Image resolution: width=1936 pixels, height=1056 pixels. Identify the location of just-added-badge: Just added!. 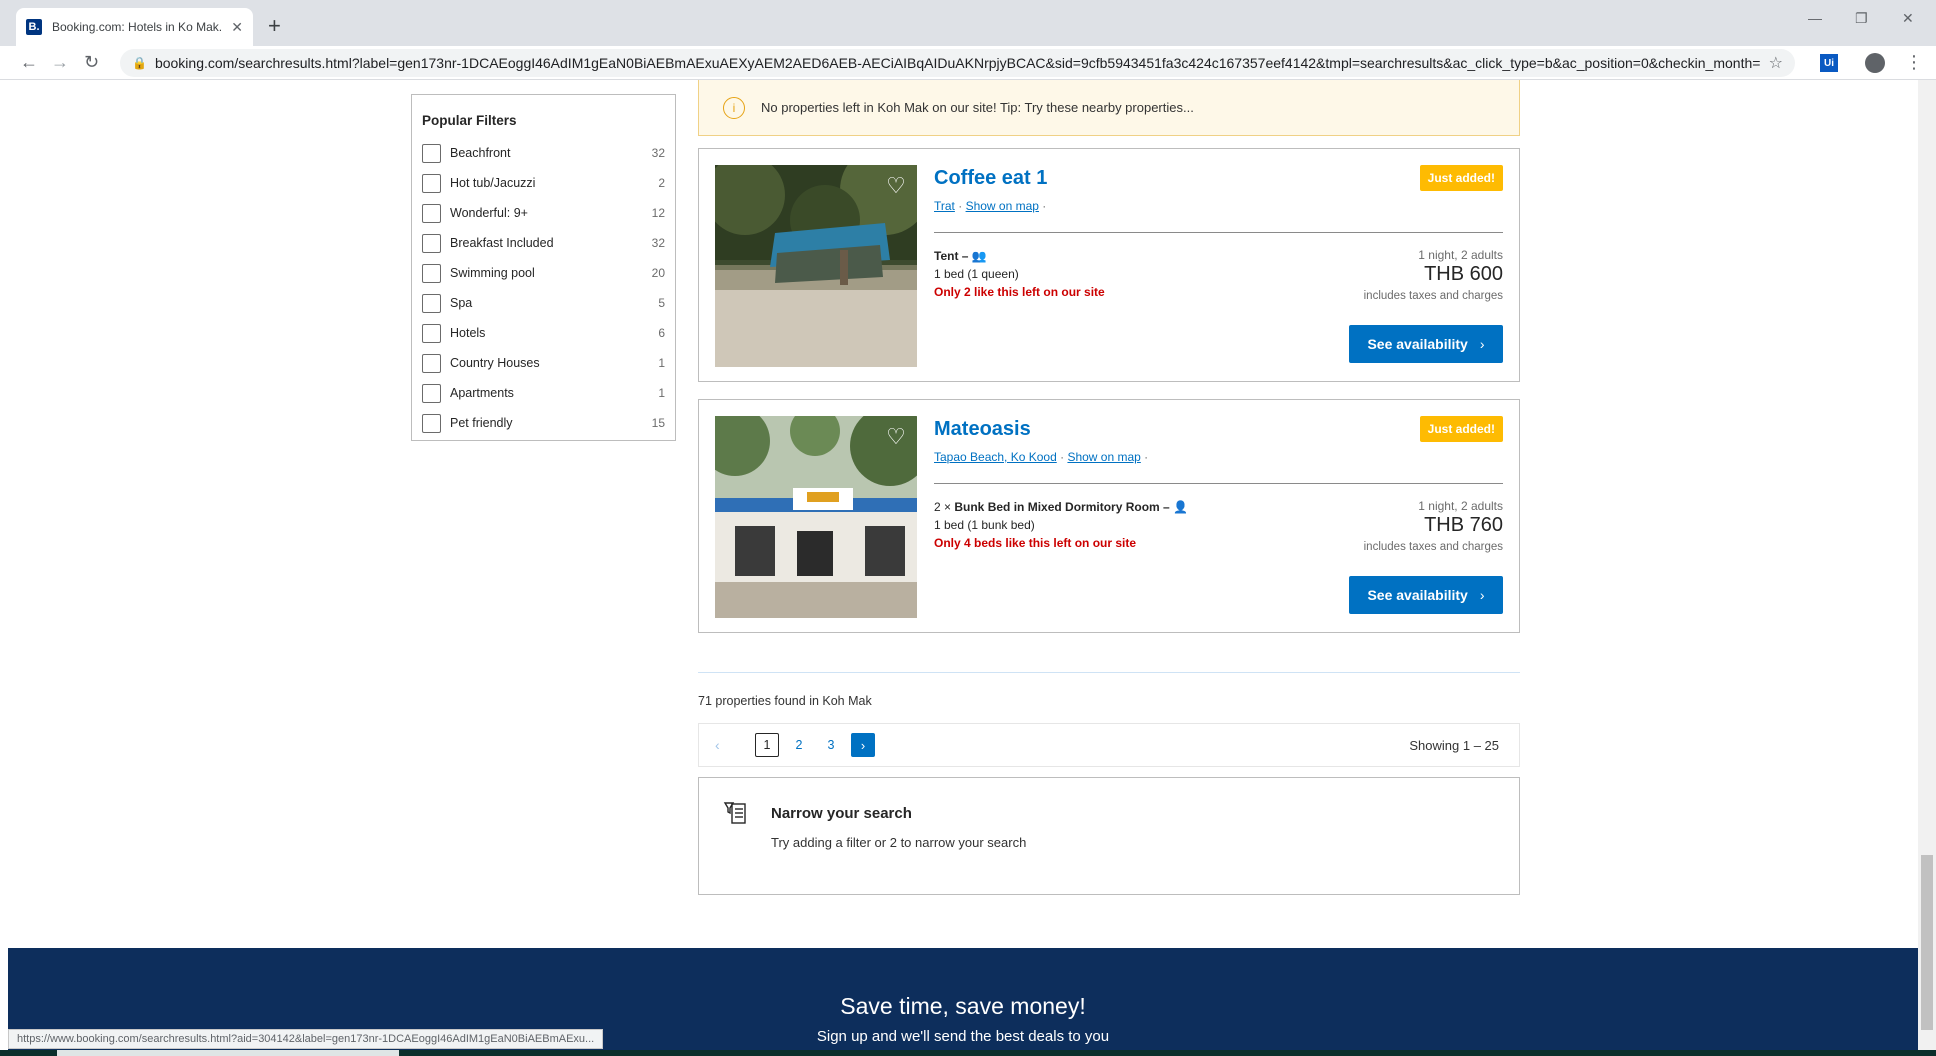
(1461, 429).